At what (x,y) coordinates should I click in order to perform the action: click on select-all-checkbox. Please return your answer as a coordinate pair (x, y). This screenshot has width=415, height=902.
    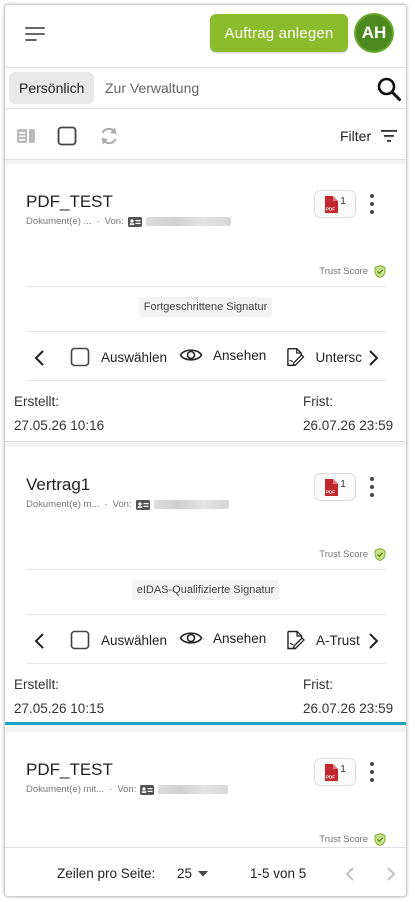
    Looking at the image, I should click on (67, 136).